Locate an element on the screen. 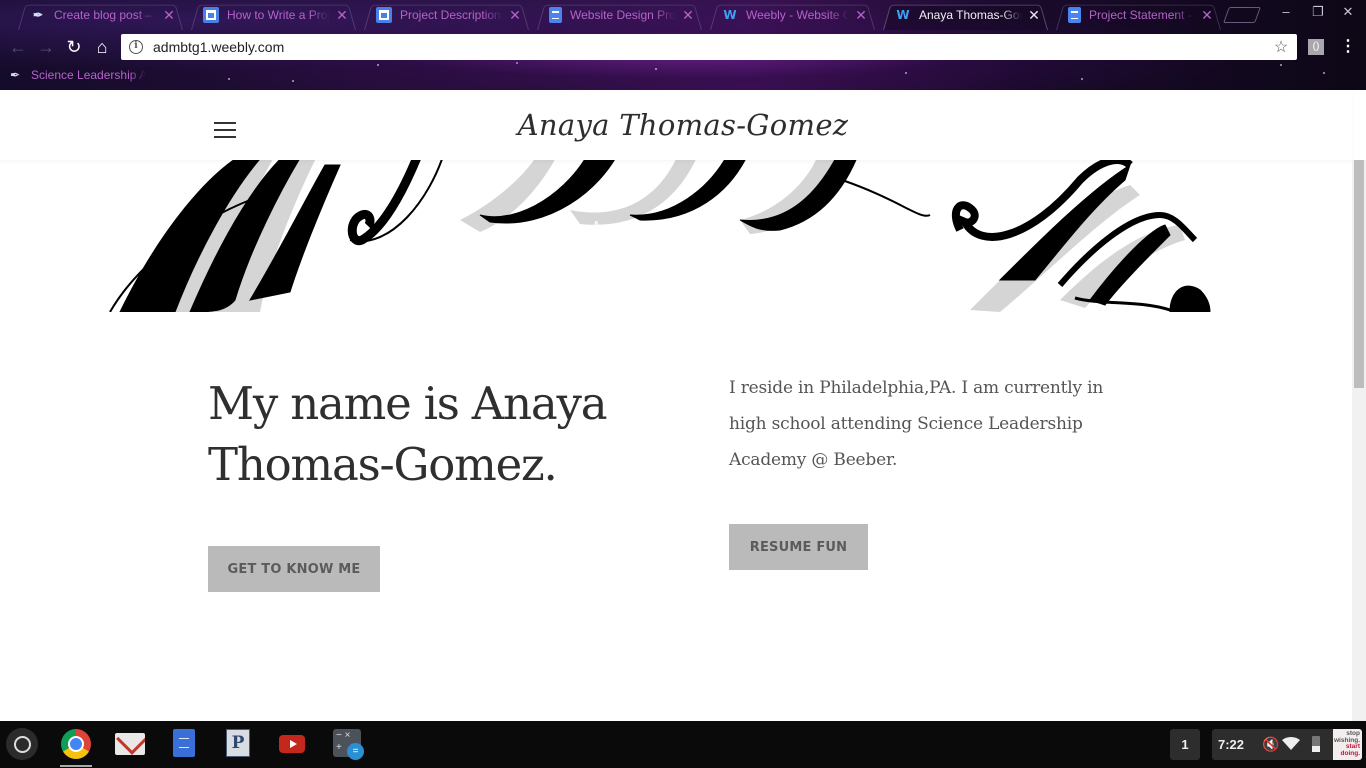  tab-title: Website Design Proje is located at coordinates (623, 15).